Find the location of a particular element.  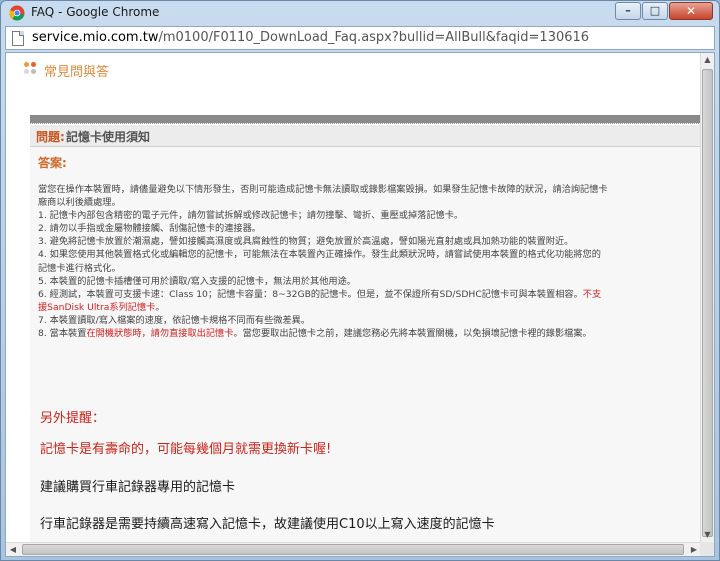

suggestion-2: 行車記錄器是需要持續高速寫入記憶卡，故建議使用C10以上寫入速度的記憶卡 is located at coordinates (267, 524).